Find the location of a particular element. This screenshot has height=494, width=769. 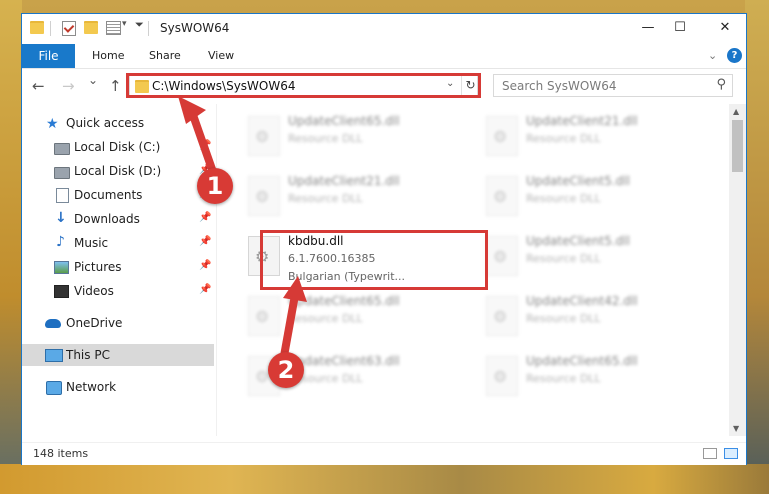

arrow-2-head is located at coordinates (295, 289).